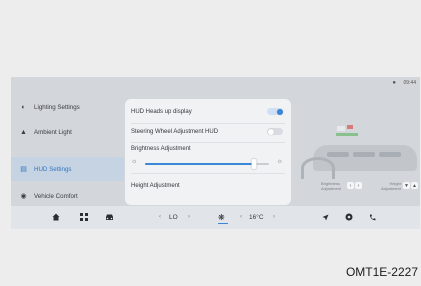 The image size is (421, 286). I want to click on sidebar-item-ambient-light: ▲ Ambient Light, so click(67, 132).